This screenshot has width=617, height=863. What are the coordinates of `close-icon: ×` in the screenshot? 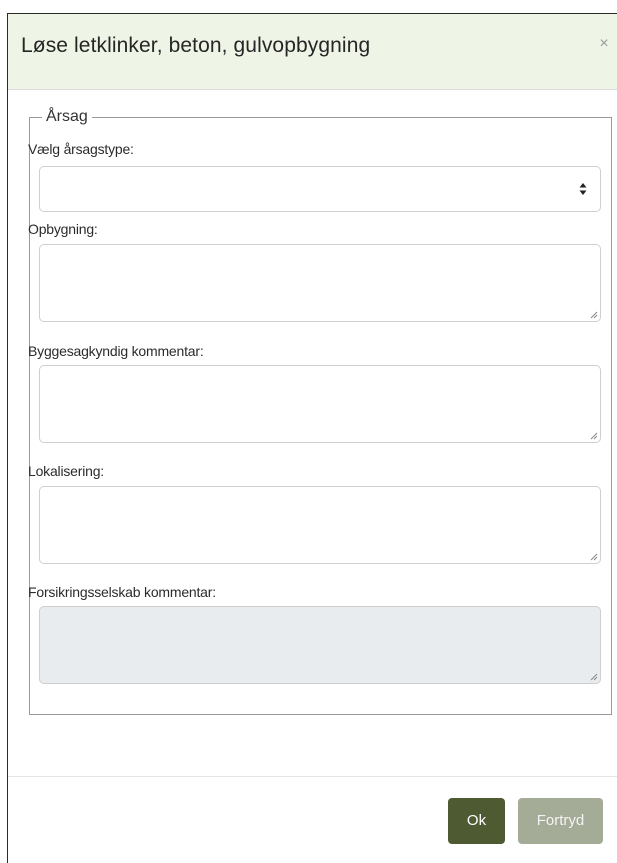 It's located at (604, 44).